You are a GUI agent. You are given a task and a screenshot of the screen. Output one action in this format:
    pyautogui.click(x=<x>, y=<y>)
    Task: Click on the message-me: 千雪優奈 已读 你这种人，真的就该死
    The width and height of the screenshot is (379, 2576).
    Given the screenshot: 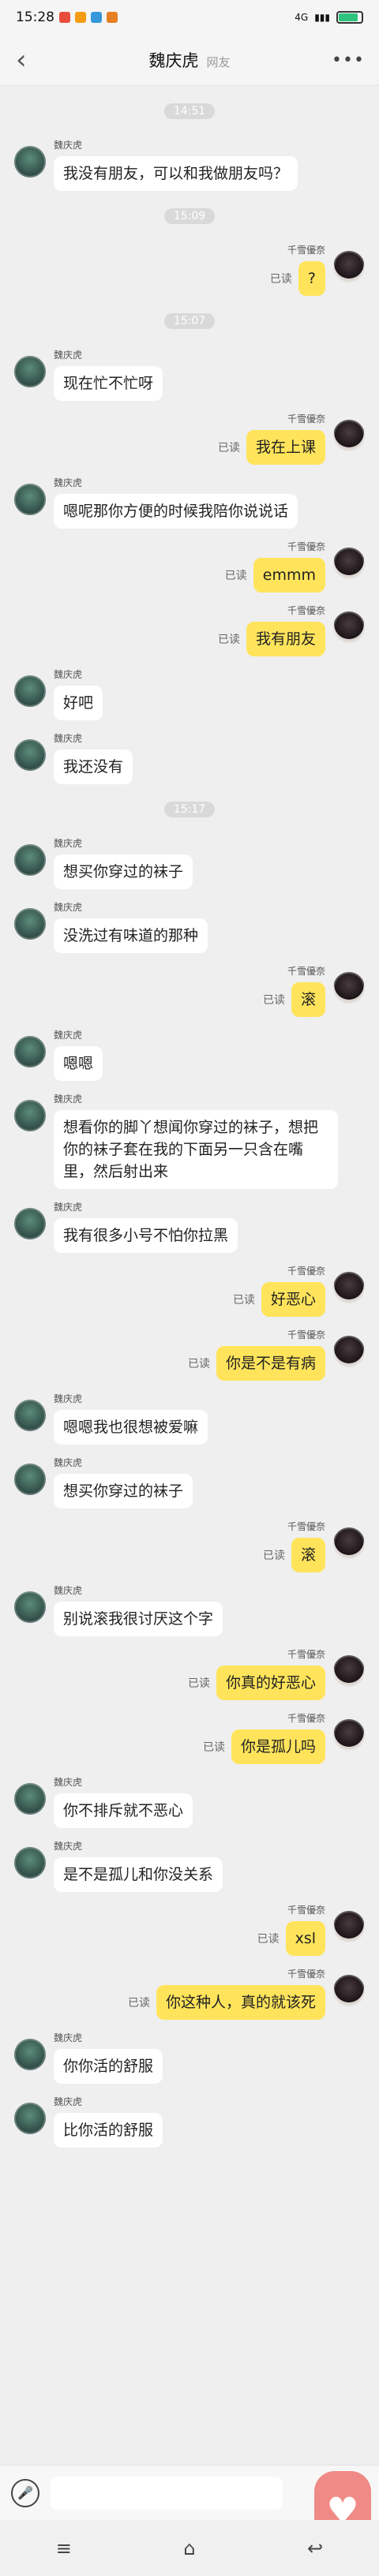 What is the action you would take?
    pyautogui.click(x=190, y=1993)
    